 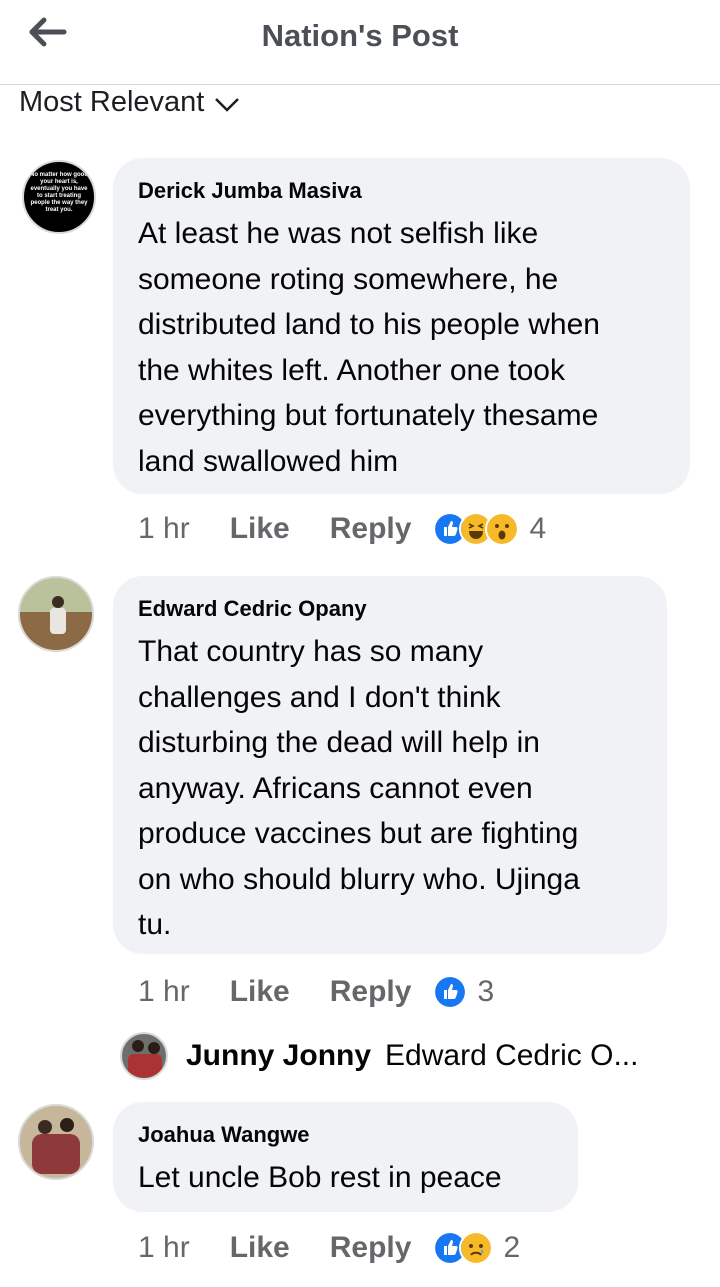 I want to click on sad-reaction-icon, so click(x=476, y=1248).